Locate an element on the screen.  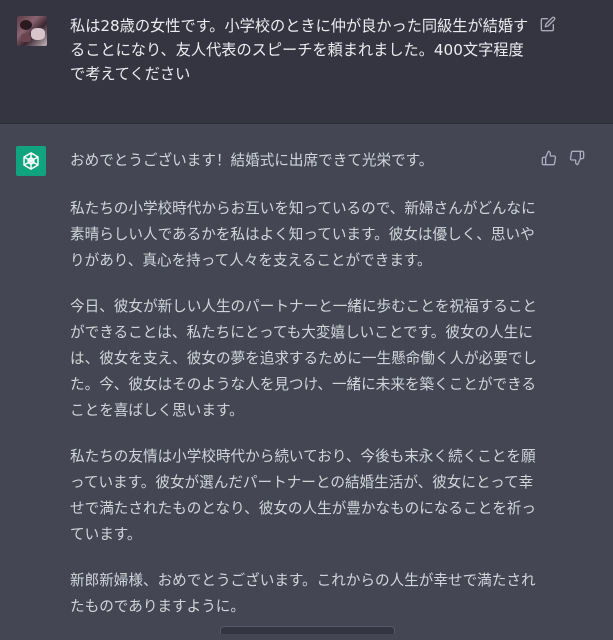
edit-pencil-icon is located at coordinates (548, 24).